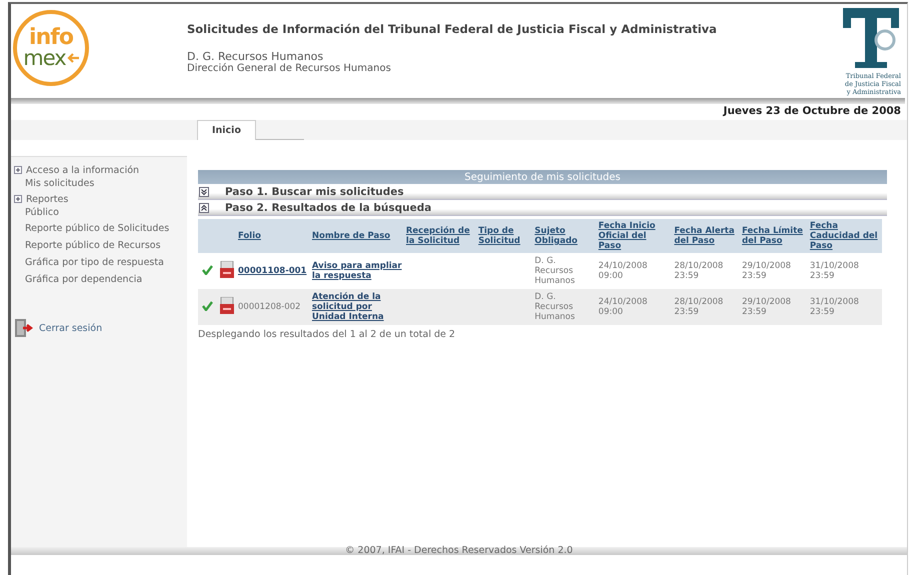 The width and height of the screenshot is (914, 575). Describe the element at coordinates (289, 68) in the screenshot. I see `unit-full-name: Dirección General de Recursos Humanos` at that location.